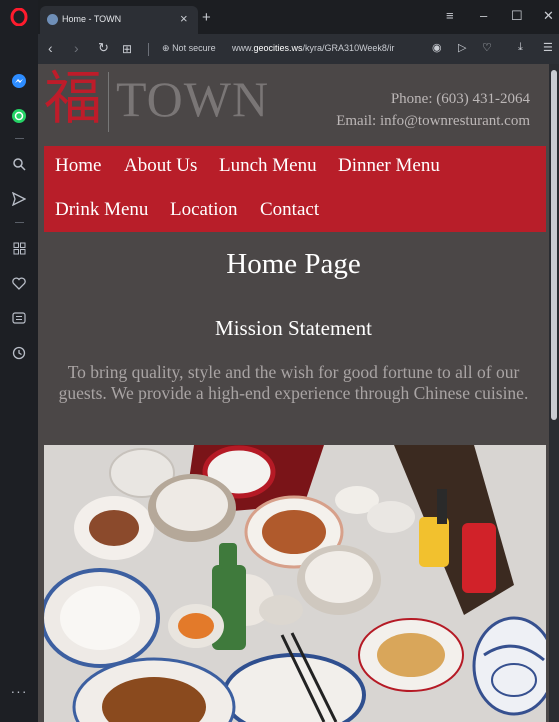  What do you see at coordinates (19, 283) in the screenshot?
I see `heart-icon` at bounding box center [19, 283].